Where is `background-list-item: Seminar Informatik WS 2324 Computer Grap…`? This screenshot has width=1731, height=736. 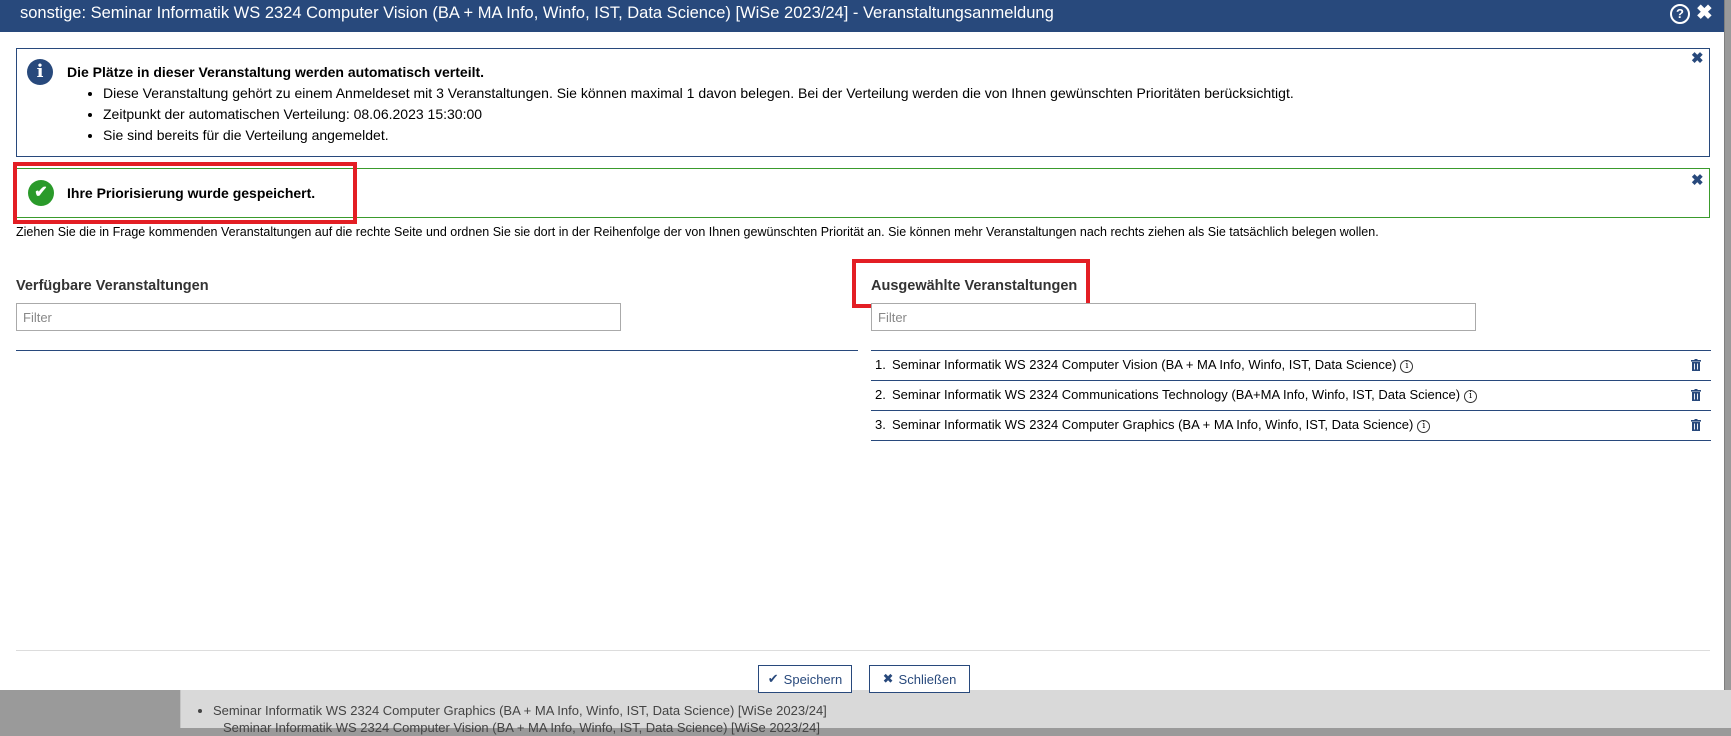 background-list-item: Seminar Informatik WS 2324 Computer Grap… is located at coordinates (972, 710).